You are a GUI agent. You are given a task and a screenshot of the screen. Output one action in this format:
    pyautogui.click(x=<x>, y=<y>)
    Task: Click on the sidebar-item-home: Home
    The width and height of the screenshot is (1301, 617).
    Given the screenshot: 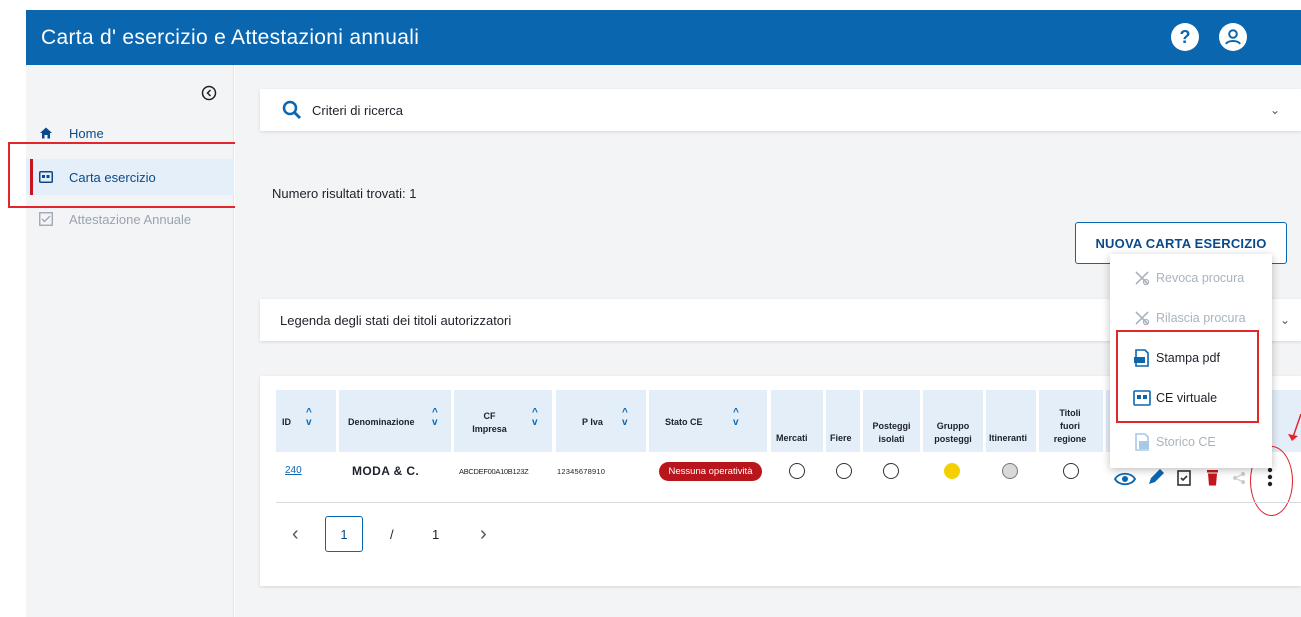 What is the action you would take?
    pyautogui.click(x=130, y=133)
    